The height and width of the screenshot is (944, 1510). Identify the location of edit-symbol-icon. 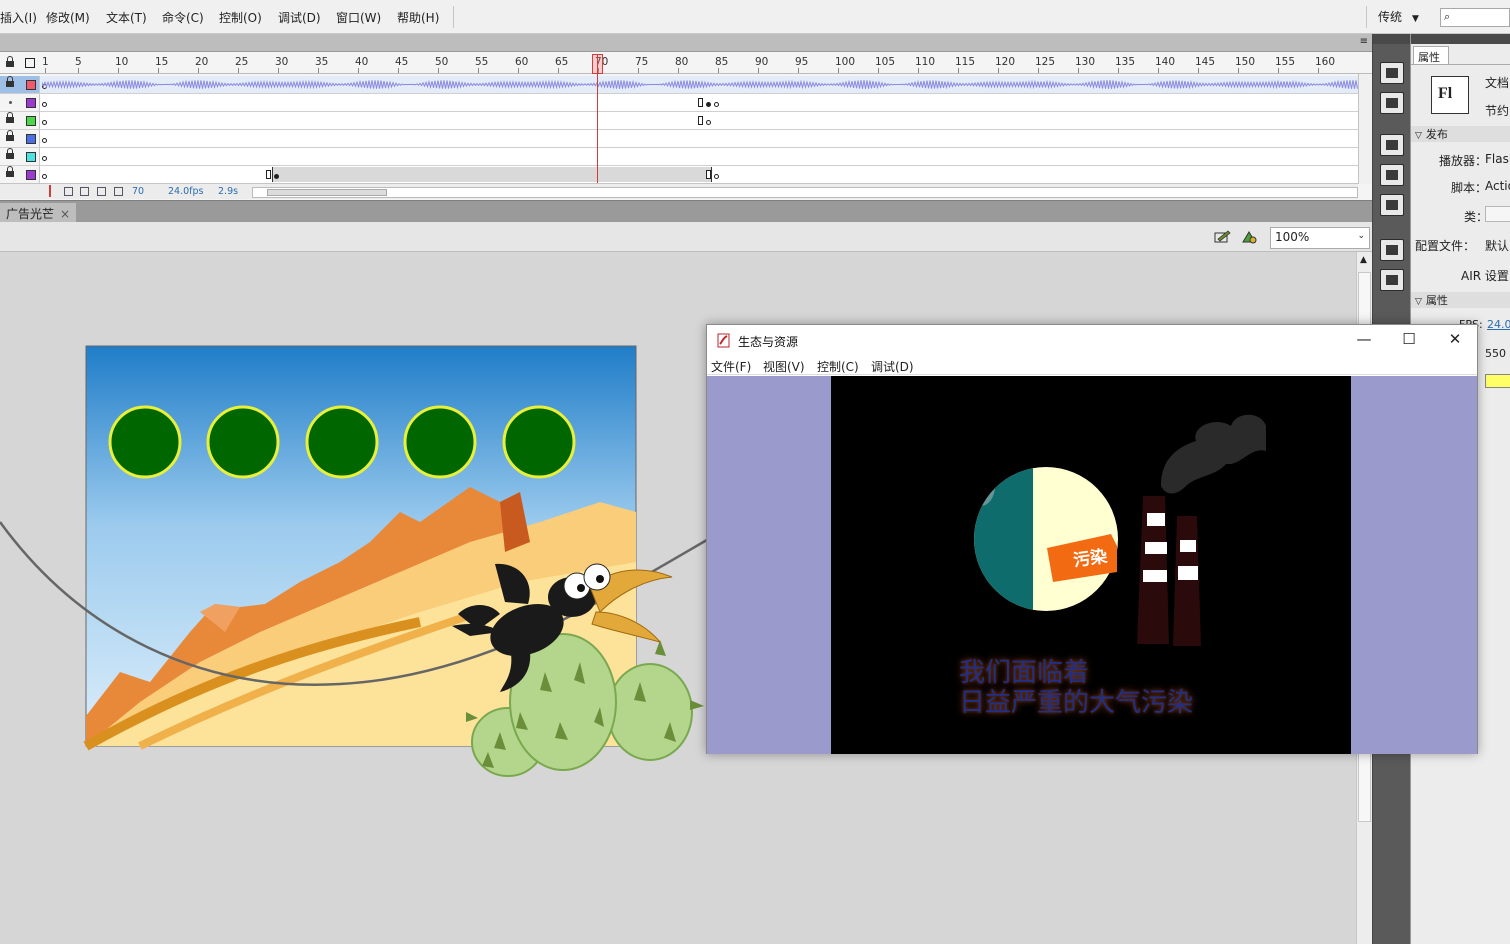
(1250, 237).